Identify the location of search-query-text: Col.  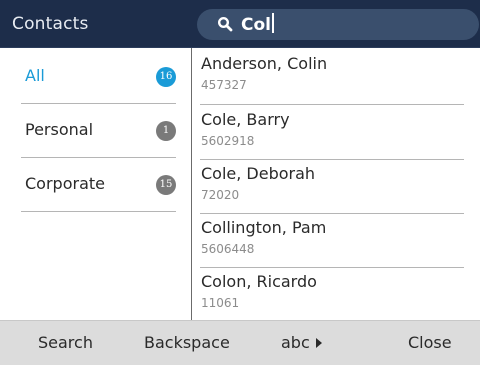
(256, 25).